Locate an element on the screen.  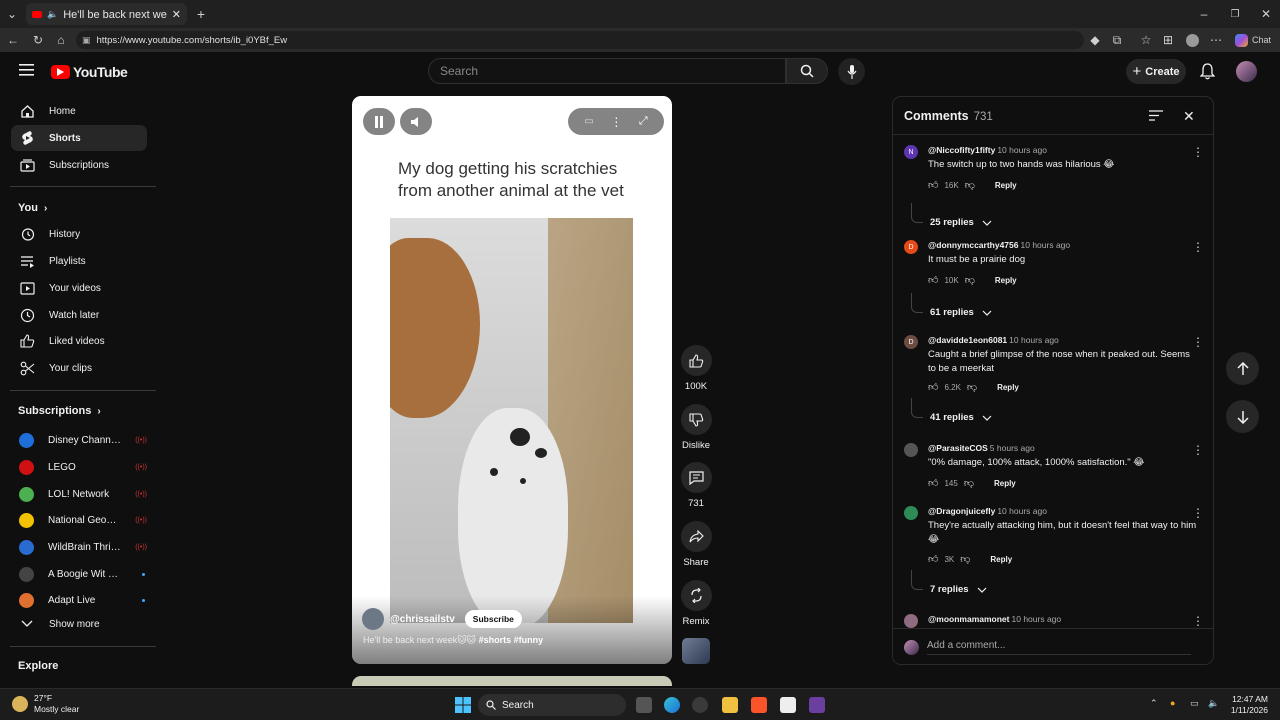
taskbar-clock: 12:47 AM 1/11/2026 is located at coordinates (1247, 705).